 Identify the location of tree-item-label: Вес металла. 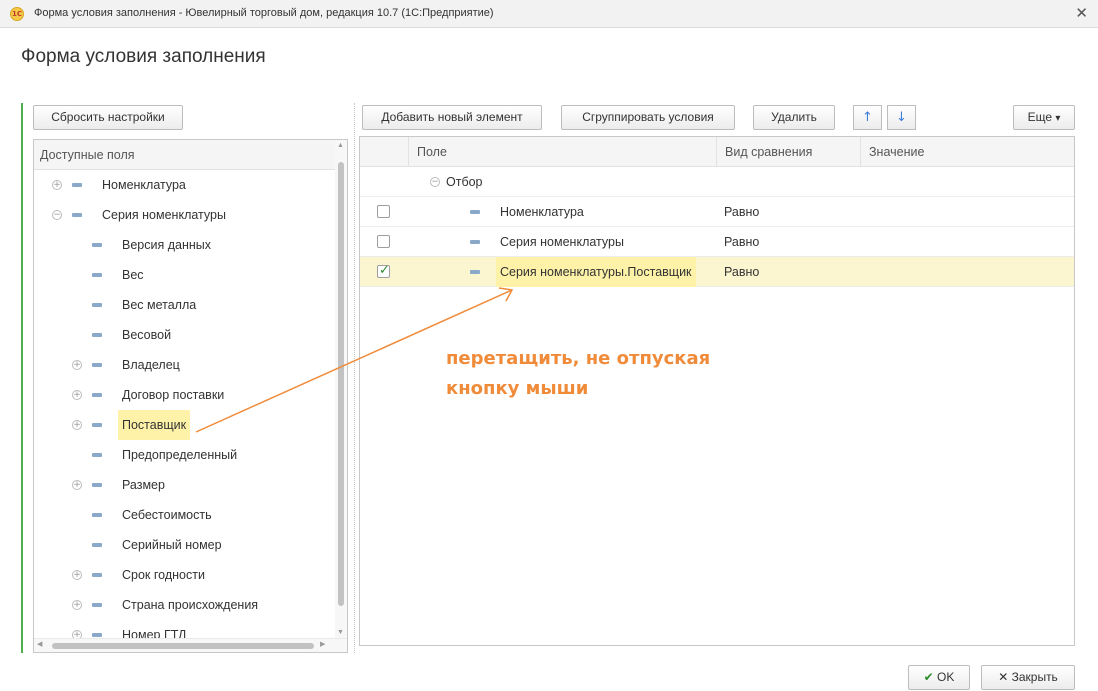
(159, 305).